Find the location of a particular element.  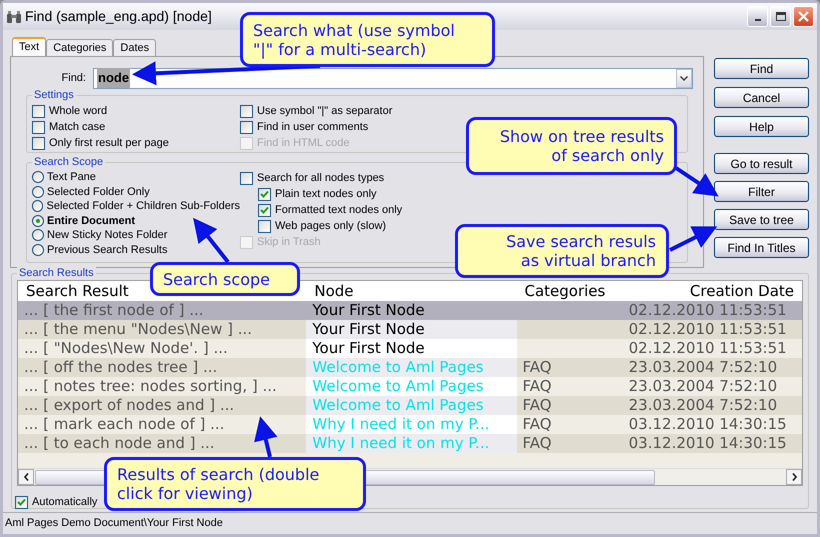

group-title: Search Scope is located at coordinates (69, 162).